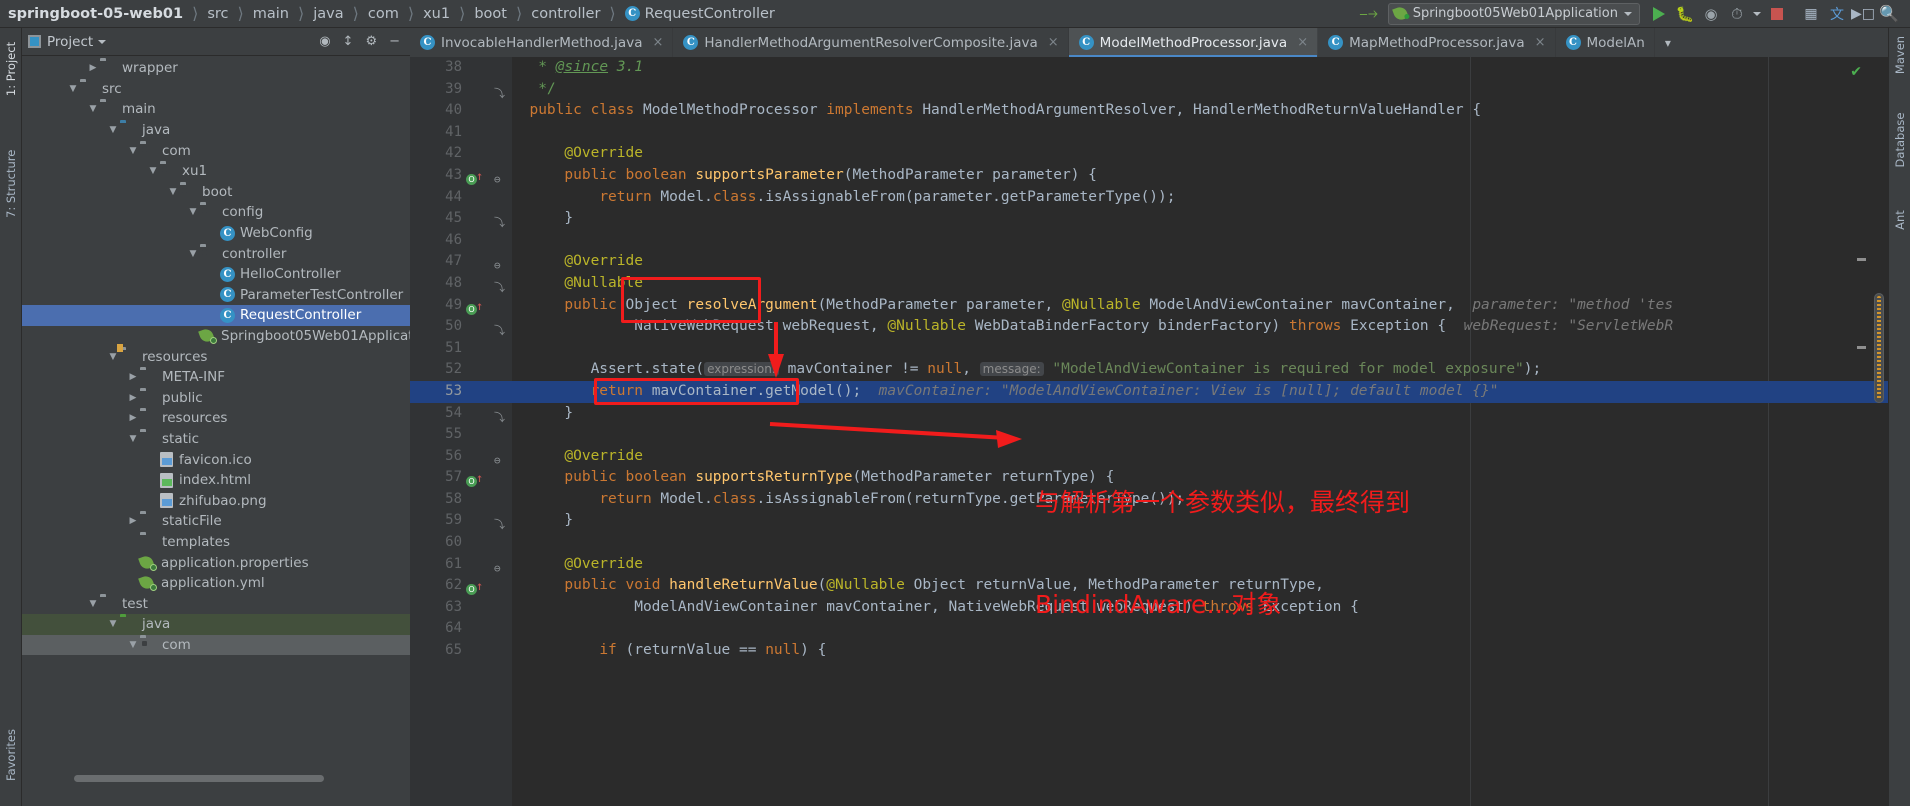 Image resolution: width=1910 pixels, height=806 pixels. What do you see at coordinates (216, 562) in the screenshot?
I see `tree-item: application.properties` at bounding box center [216, 562].